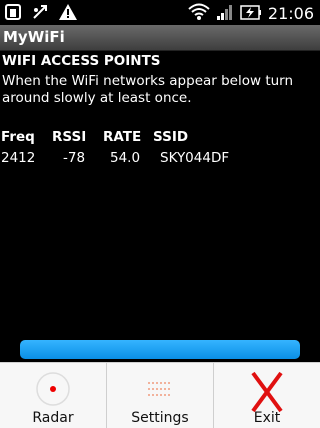 This screenshot has height=428, width=320. What do you see at coordinates (53, 418) in the screenshot?
I see `menu-label-radar: Radar` at bounding box center [53, 418].